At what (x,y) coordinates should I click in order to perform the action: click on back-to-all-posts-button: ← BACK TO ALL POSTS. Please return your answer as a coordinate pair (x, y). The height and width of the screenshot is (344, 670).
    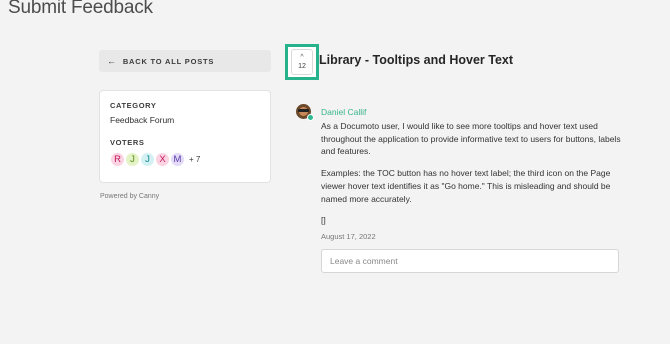
    Looking at the image, I should click on (185, 61).